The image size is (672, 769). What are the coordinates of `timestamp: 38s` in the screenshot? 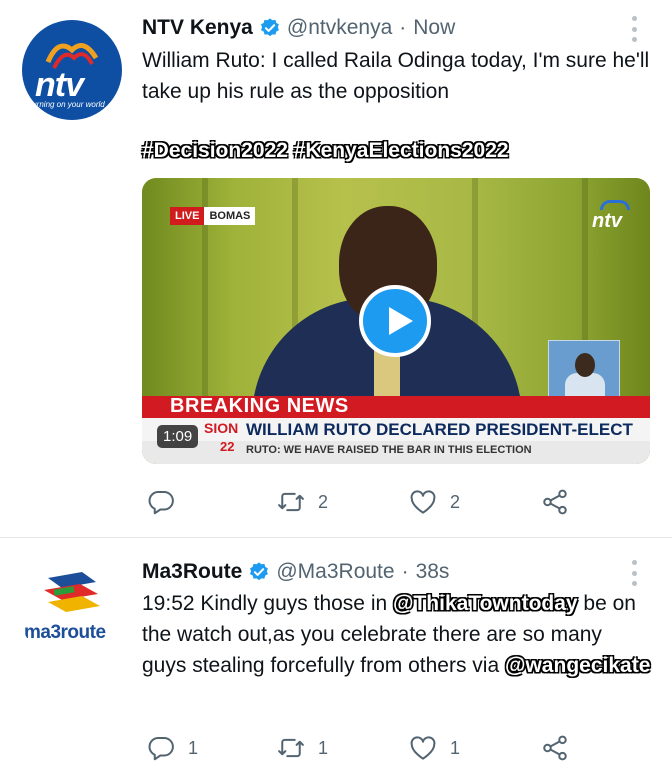 It's located at (433, 572).